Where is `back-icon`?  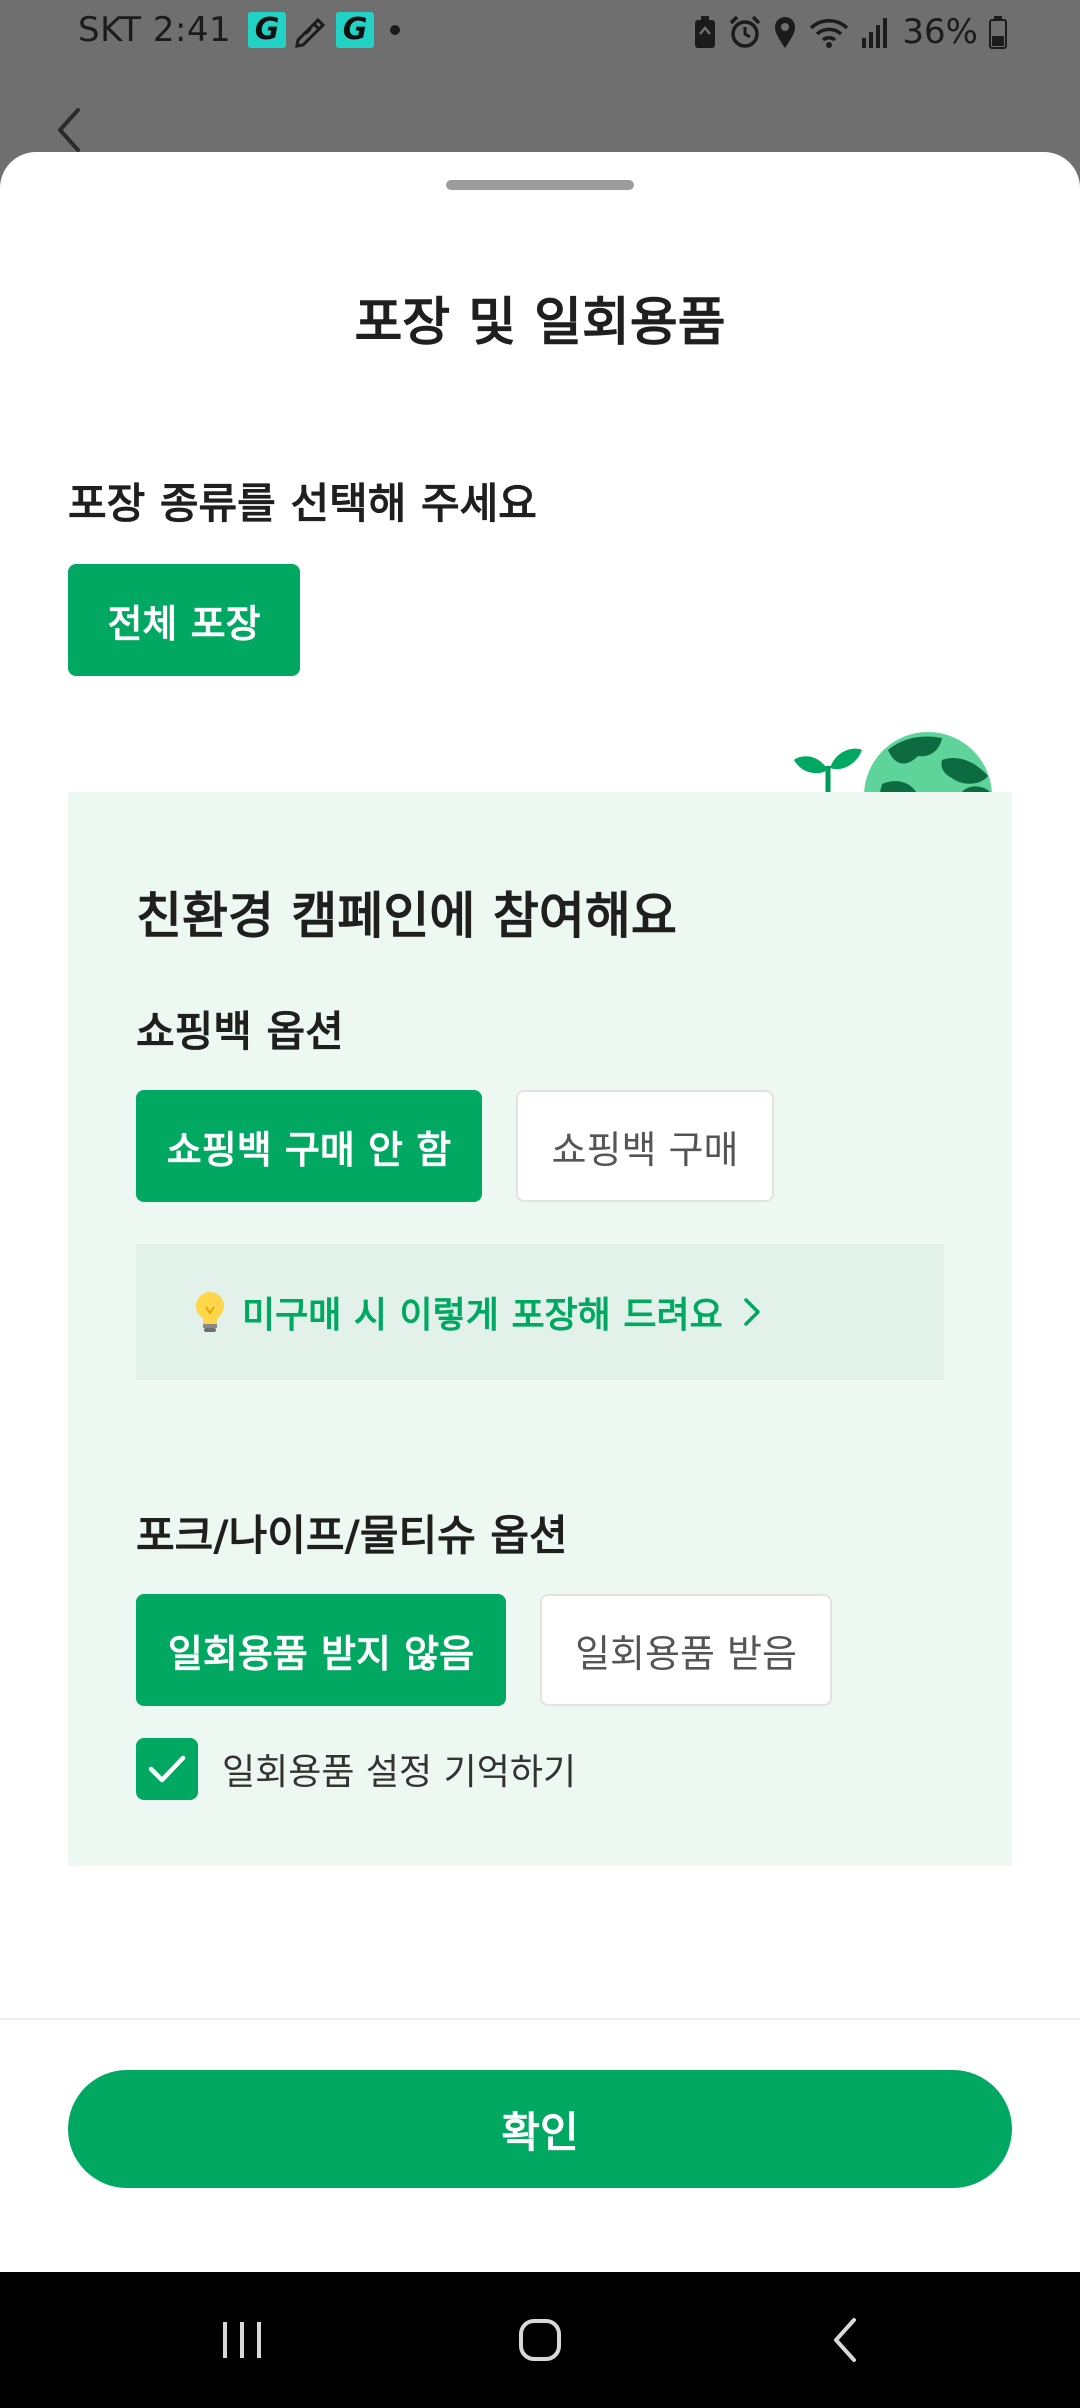
back-icon is located at coordinates (845, 2340).